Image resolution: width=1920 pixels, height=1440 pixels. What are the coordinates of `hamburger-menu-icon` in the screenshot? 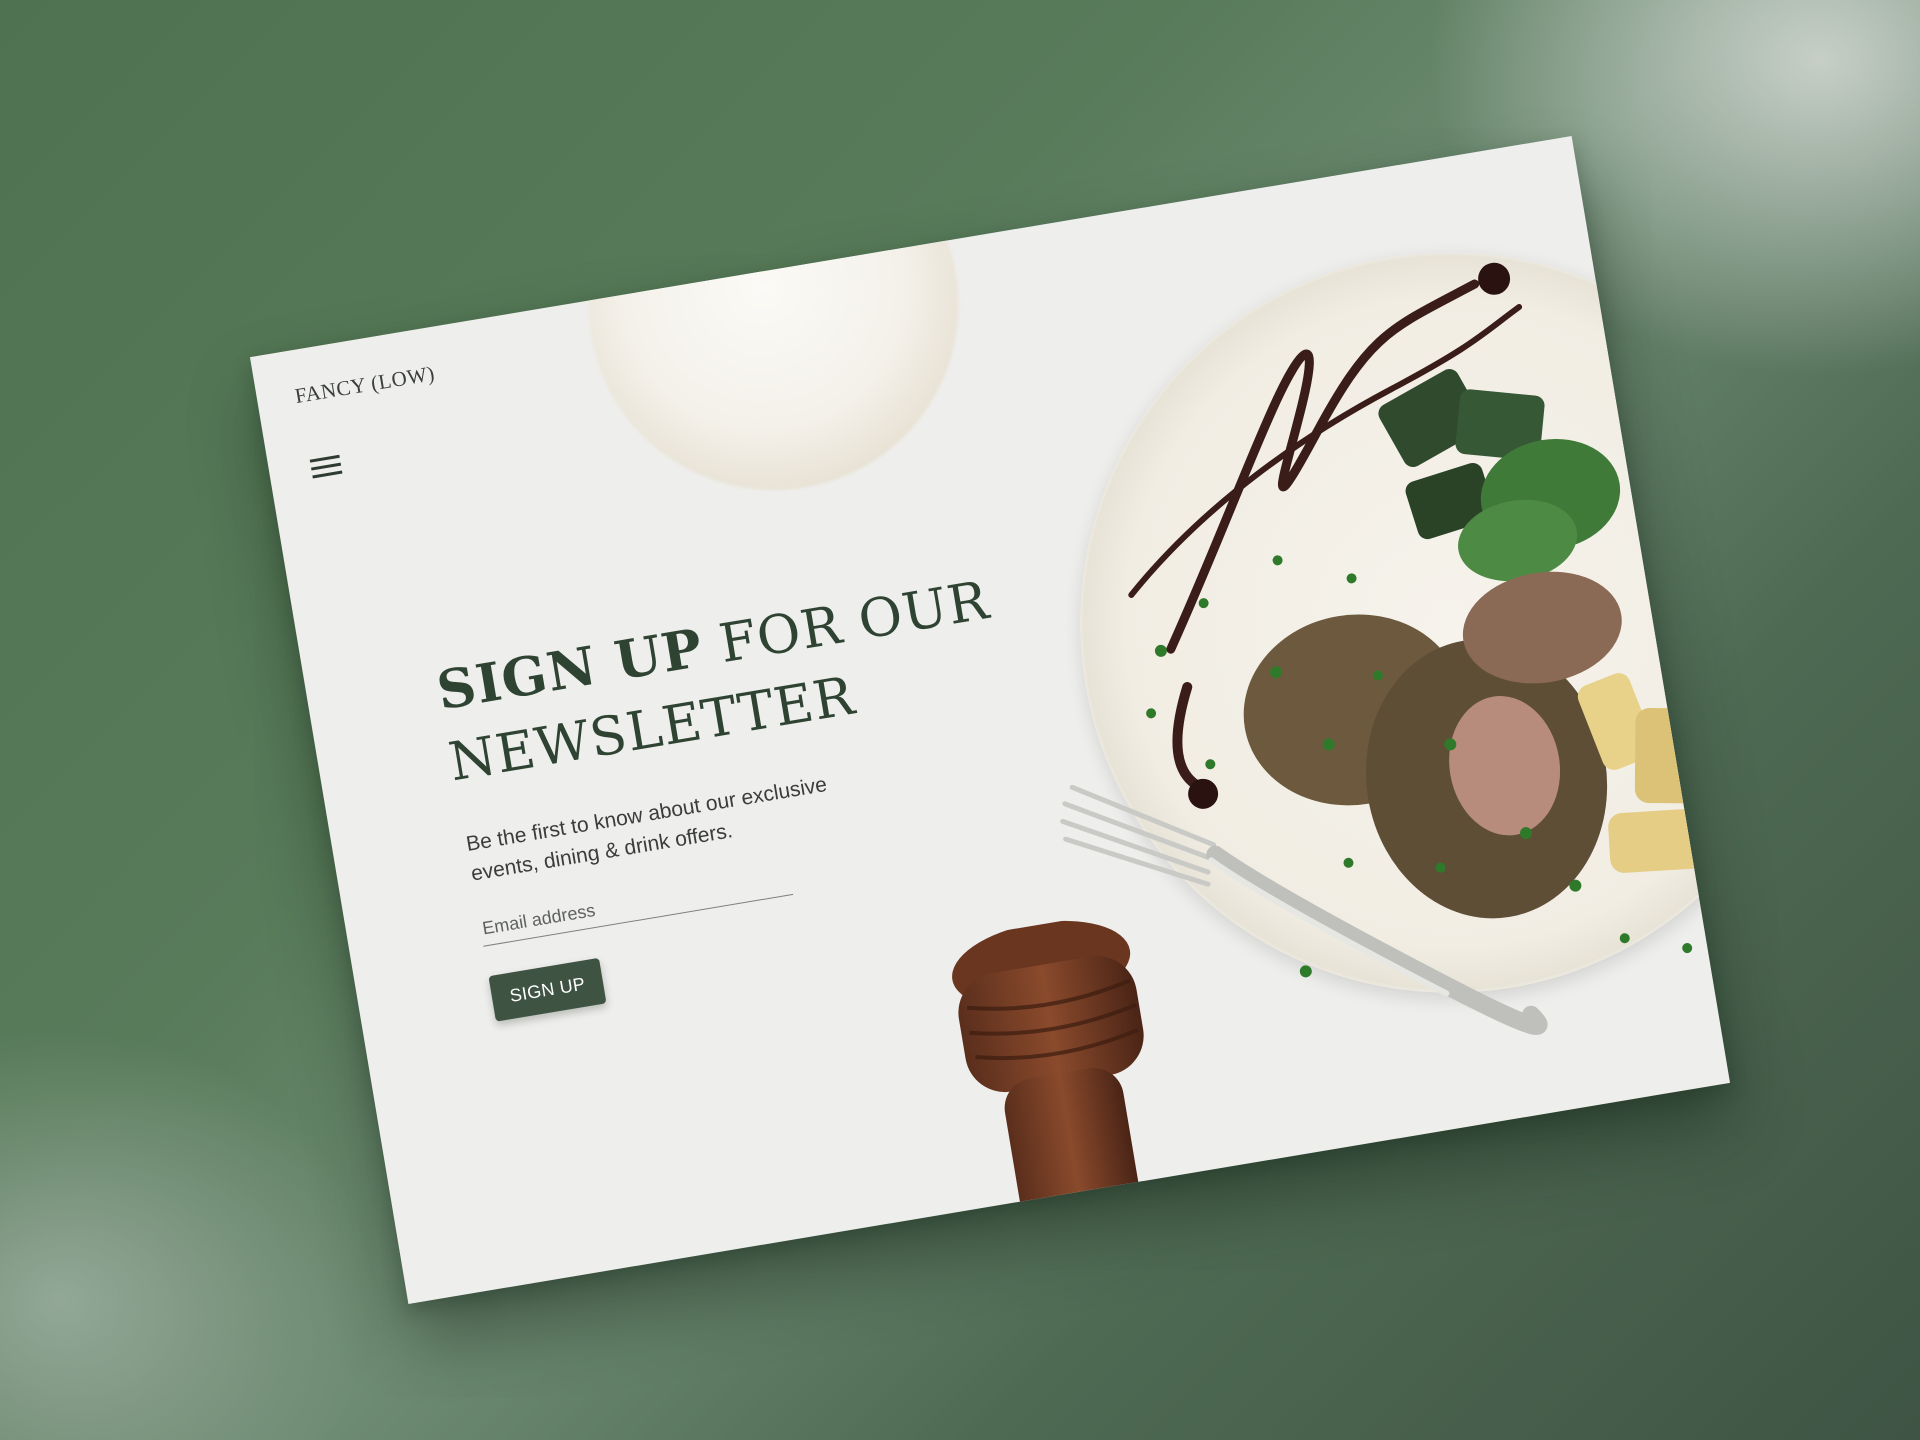 It's located at (326, 466).